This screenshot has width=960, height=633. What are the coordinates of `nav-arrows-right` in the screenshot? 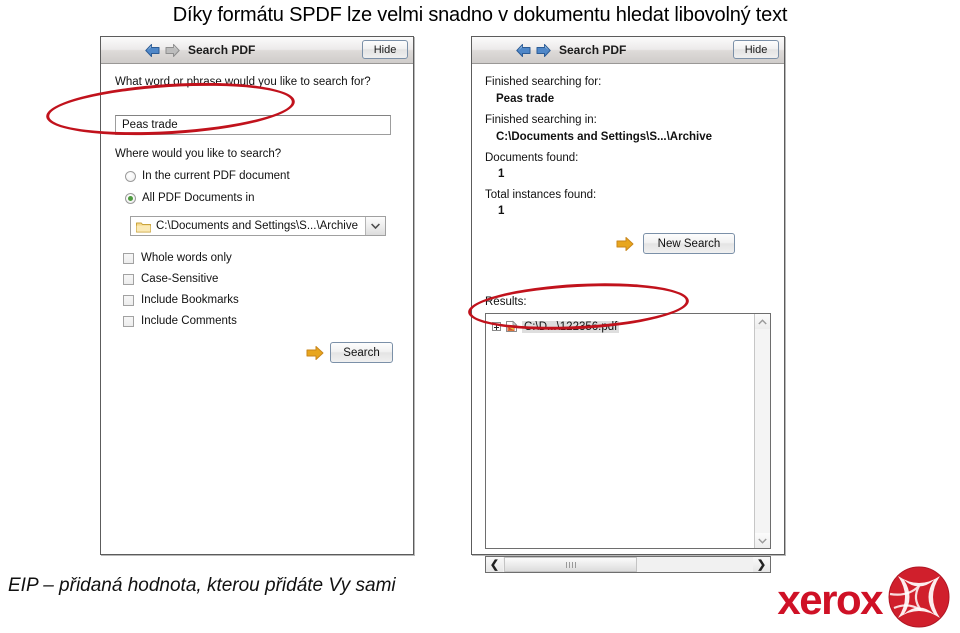 It's located at (533, 50).